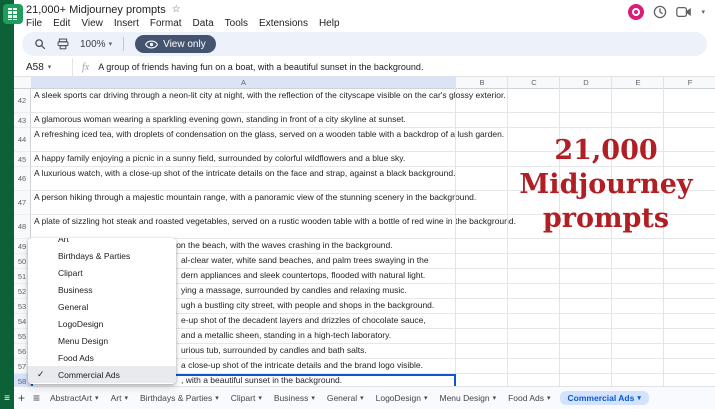 The height and width of the screenshot is (409, 715). I want to click on menubar-item-edit: Edit, so click(61, 23).